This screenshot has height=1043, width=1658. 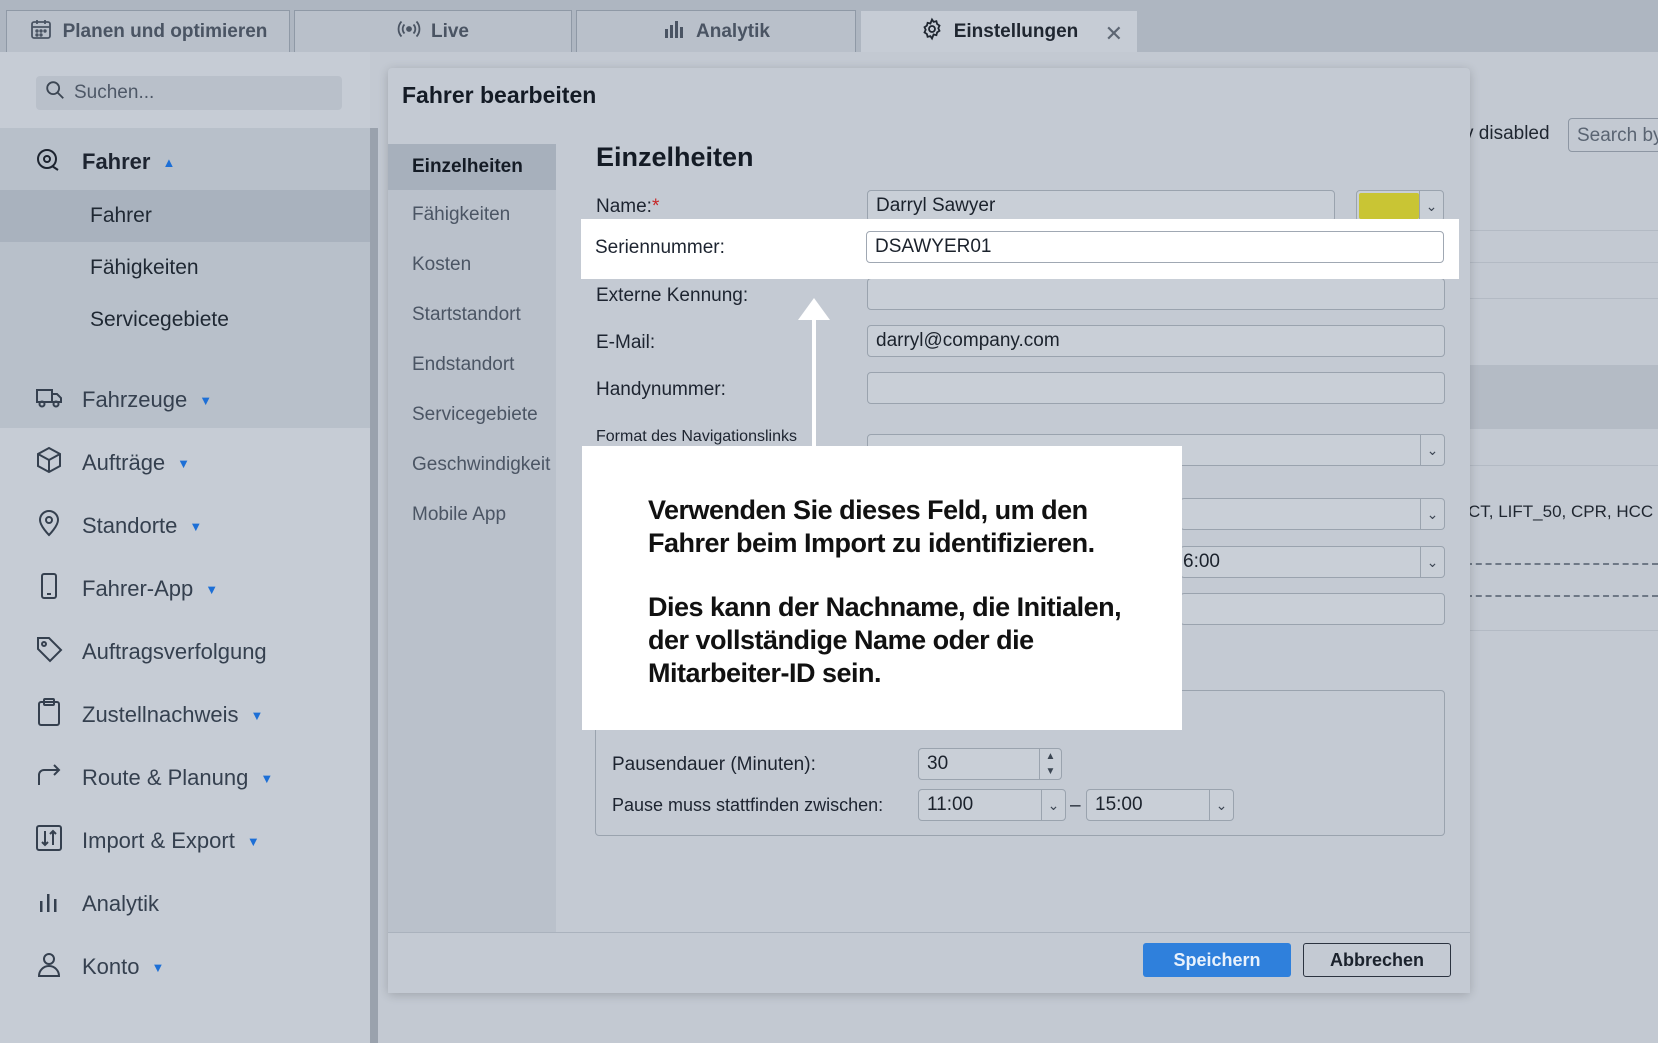 What do you see at coordinates (696, 436) in the screenshot?
I see `nav-link-format-label: Format des Navigationslinks` at bounding box center [696, 436].